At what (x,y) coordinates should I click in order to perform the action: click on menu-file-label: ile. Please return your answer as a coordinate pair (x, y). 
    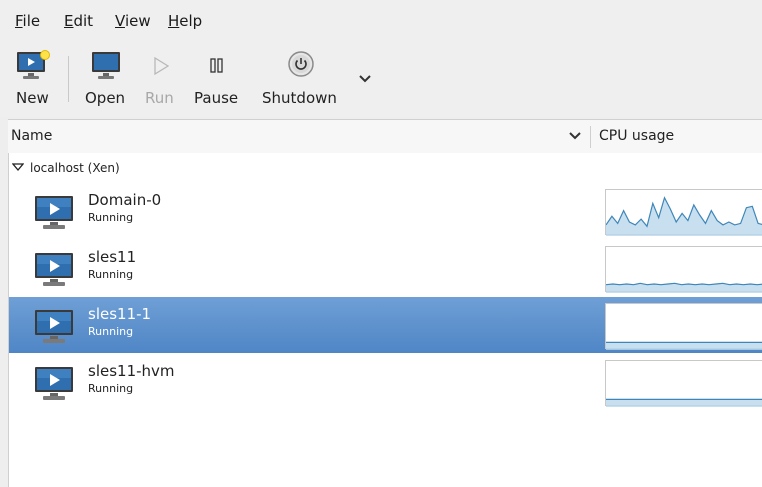
    Looking at the image, I should click on (31, 21).